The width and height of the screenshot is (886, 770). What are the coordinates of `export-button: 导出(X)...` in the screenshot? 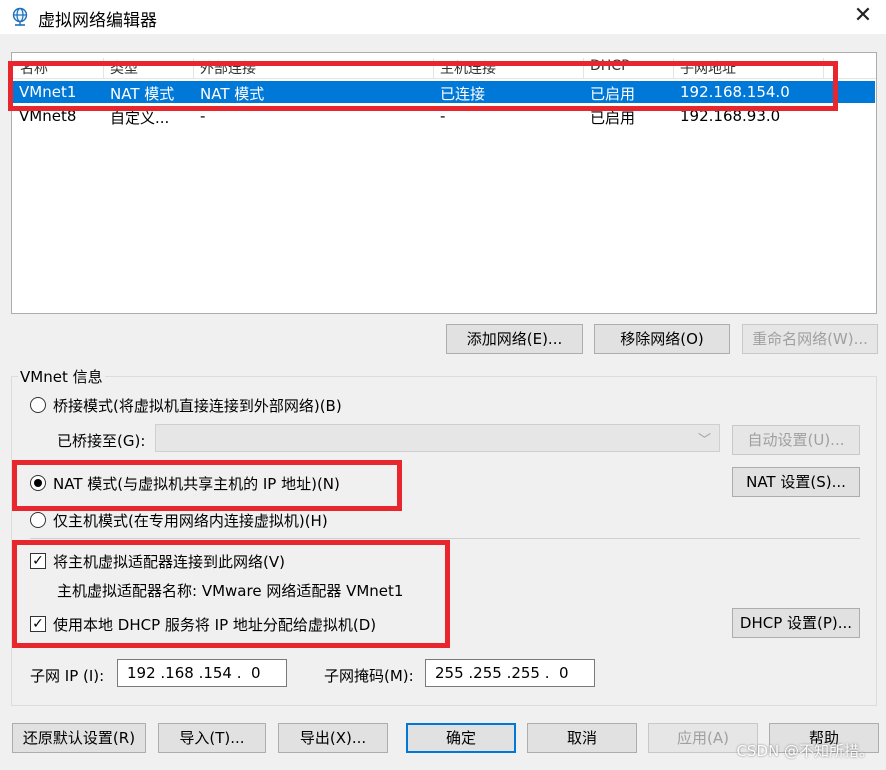 It's located at (333, 738).